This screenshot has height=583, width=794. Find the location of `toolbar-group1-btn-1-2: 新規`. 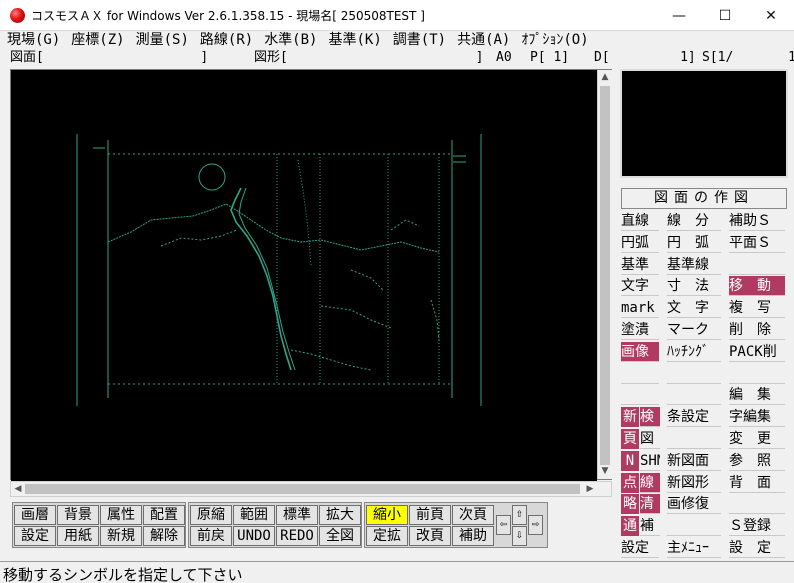

toolbar-group1-btn-1-2: 新規 is located at coordinates (121, 536).